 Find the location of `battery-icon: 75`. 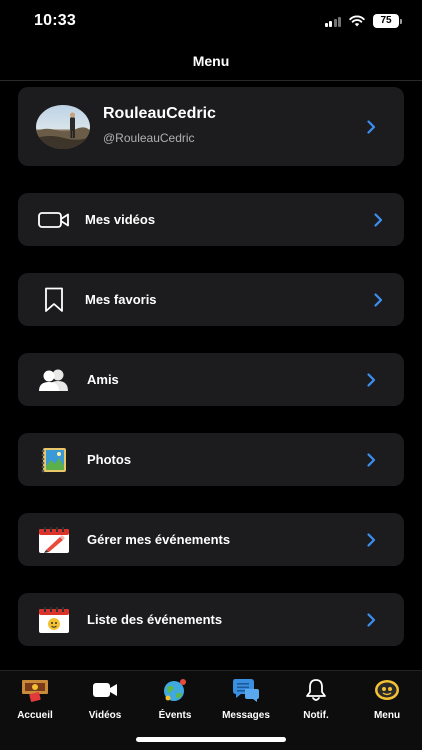

battery-icon: 75 is located at coordinates (387, 21).